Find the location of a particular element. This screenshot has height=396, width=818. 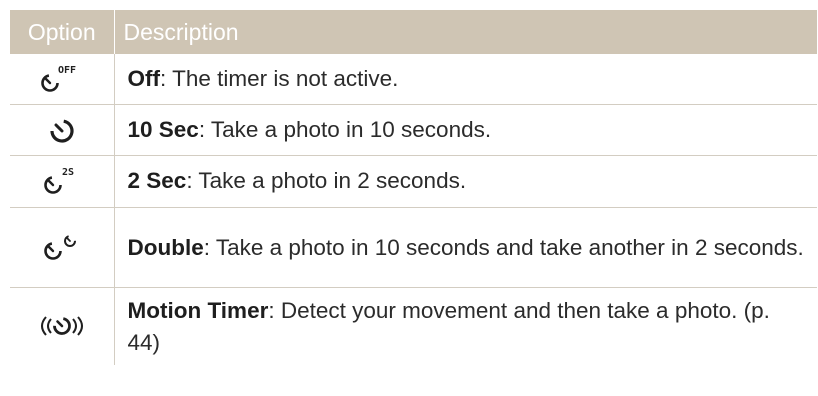

timer-double-icon is located at coordinates (59, 247).